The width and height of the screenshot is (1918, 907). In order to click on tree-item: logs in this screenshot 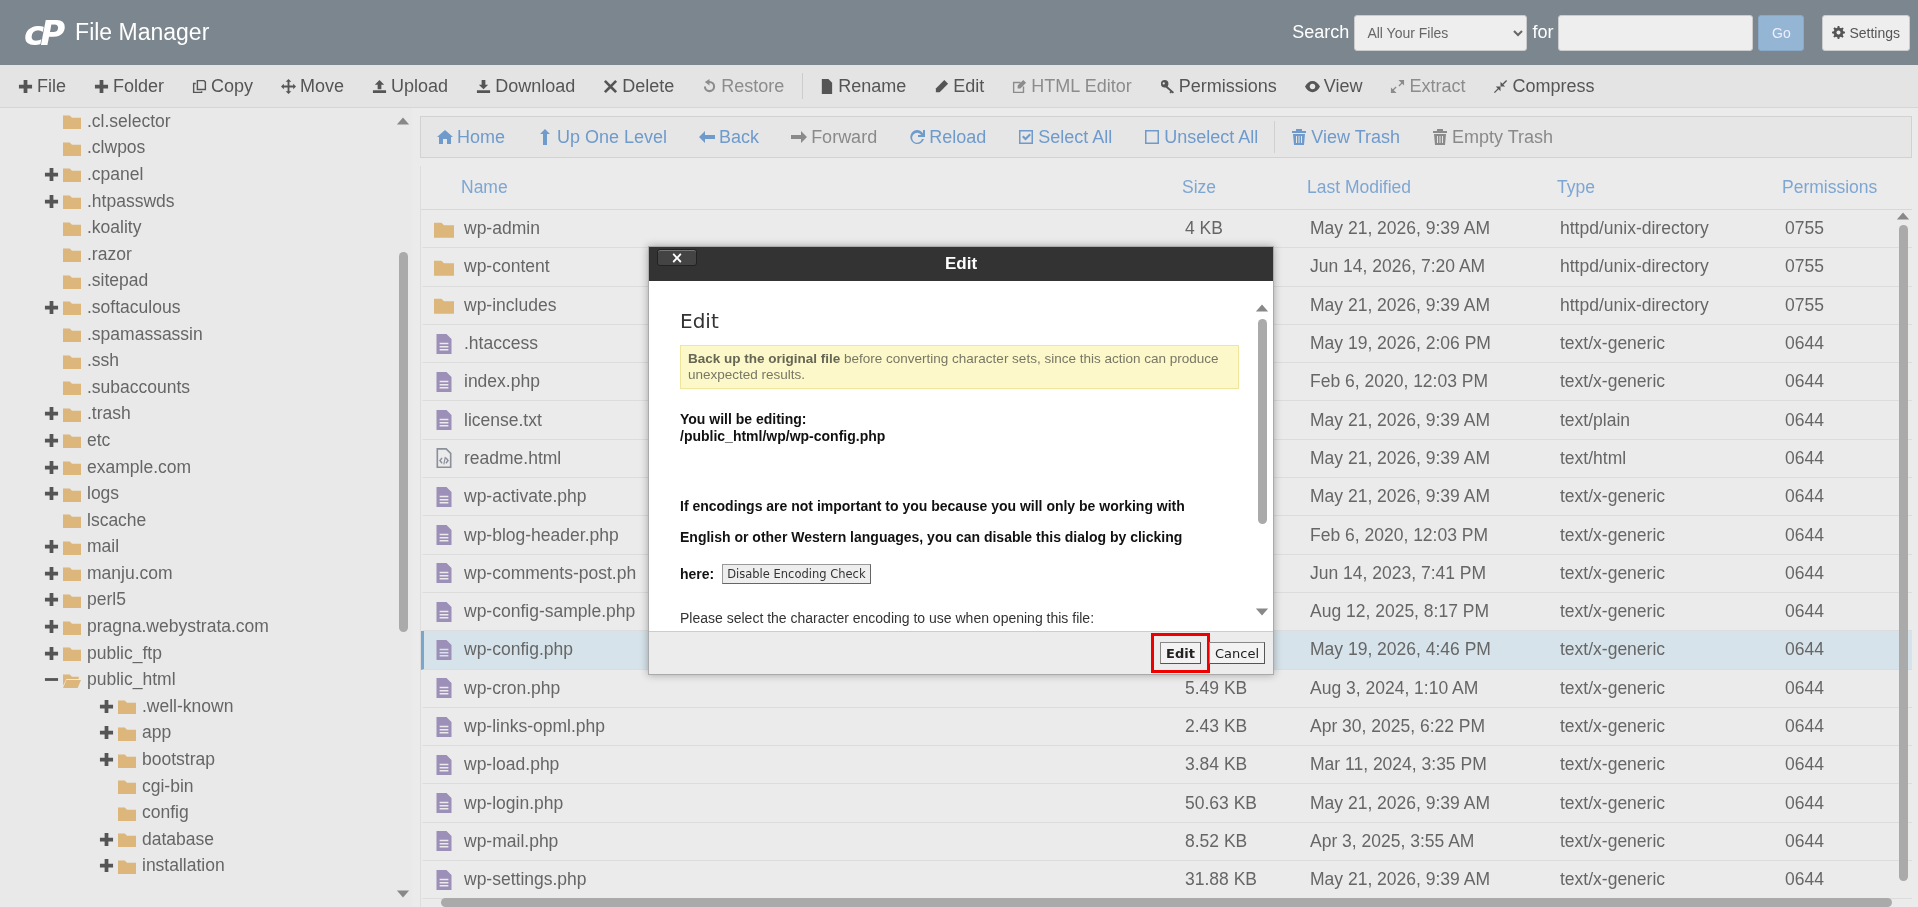, I will do `click(103, 494)`.